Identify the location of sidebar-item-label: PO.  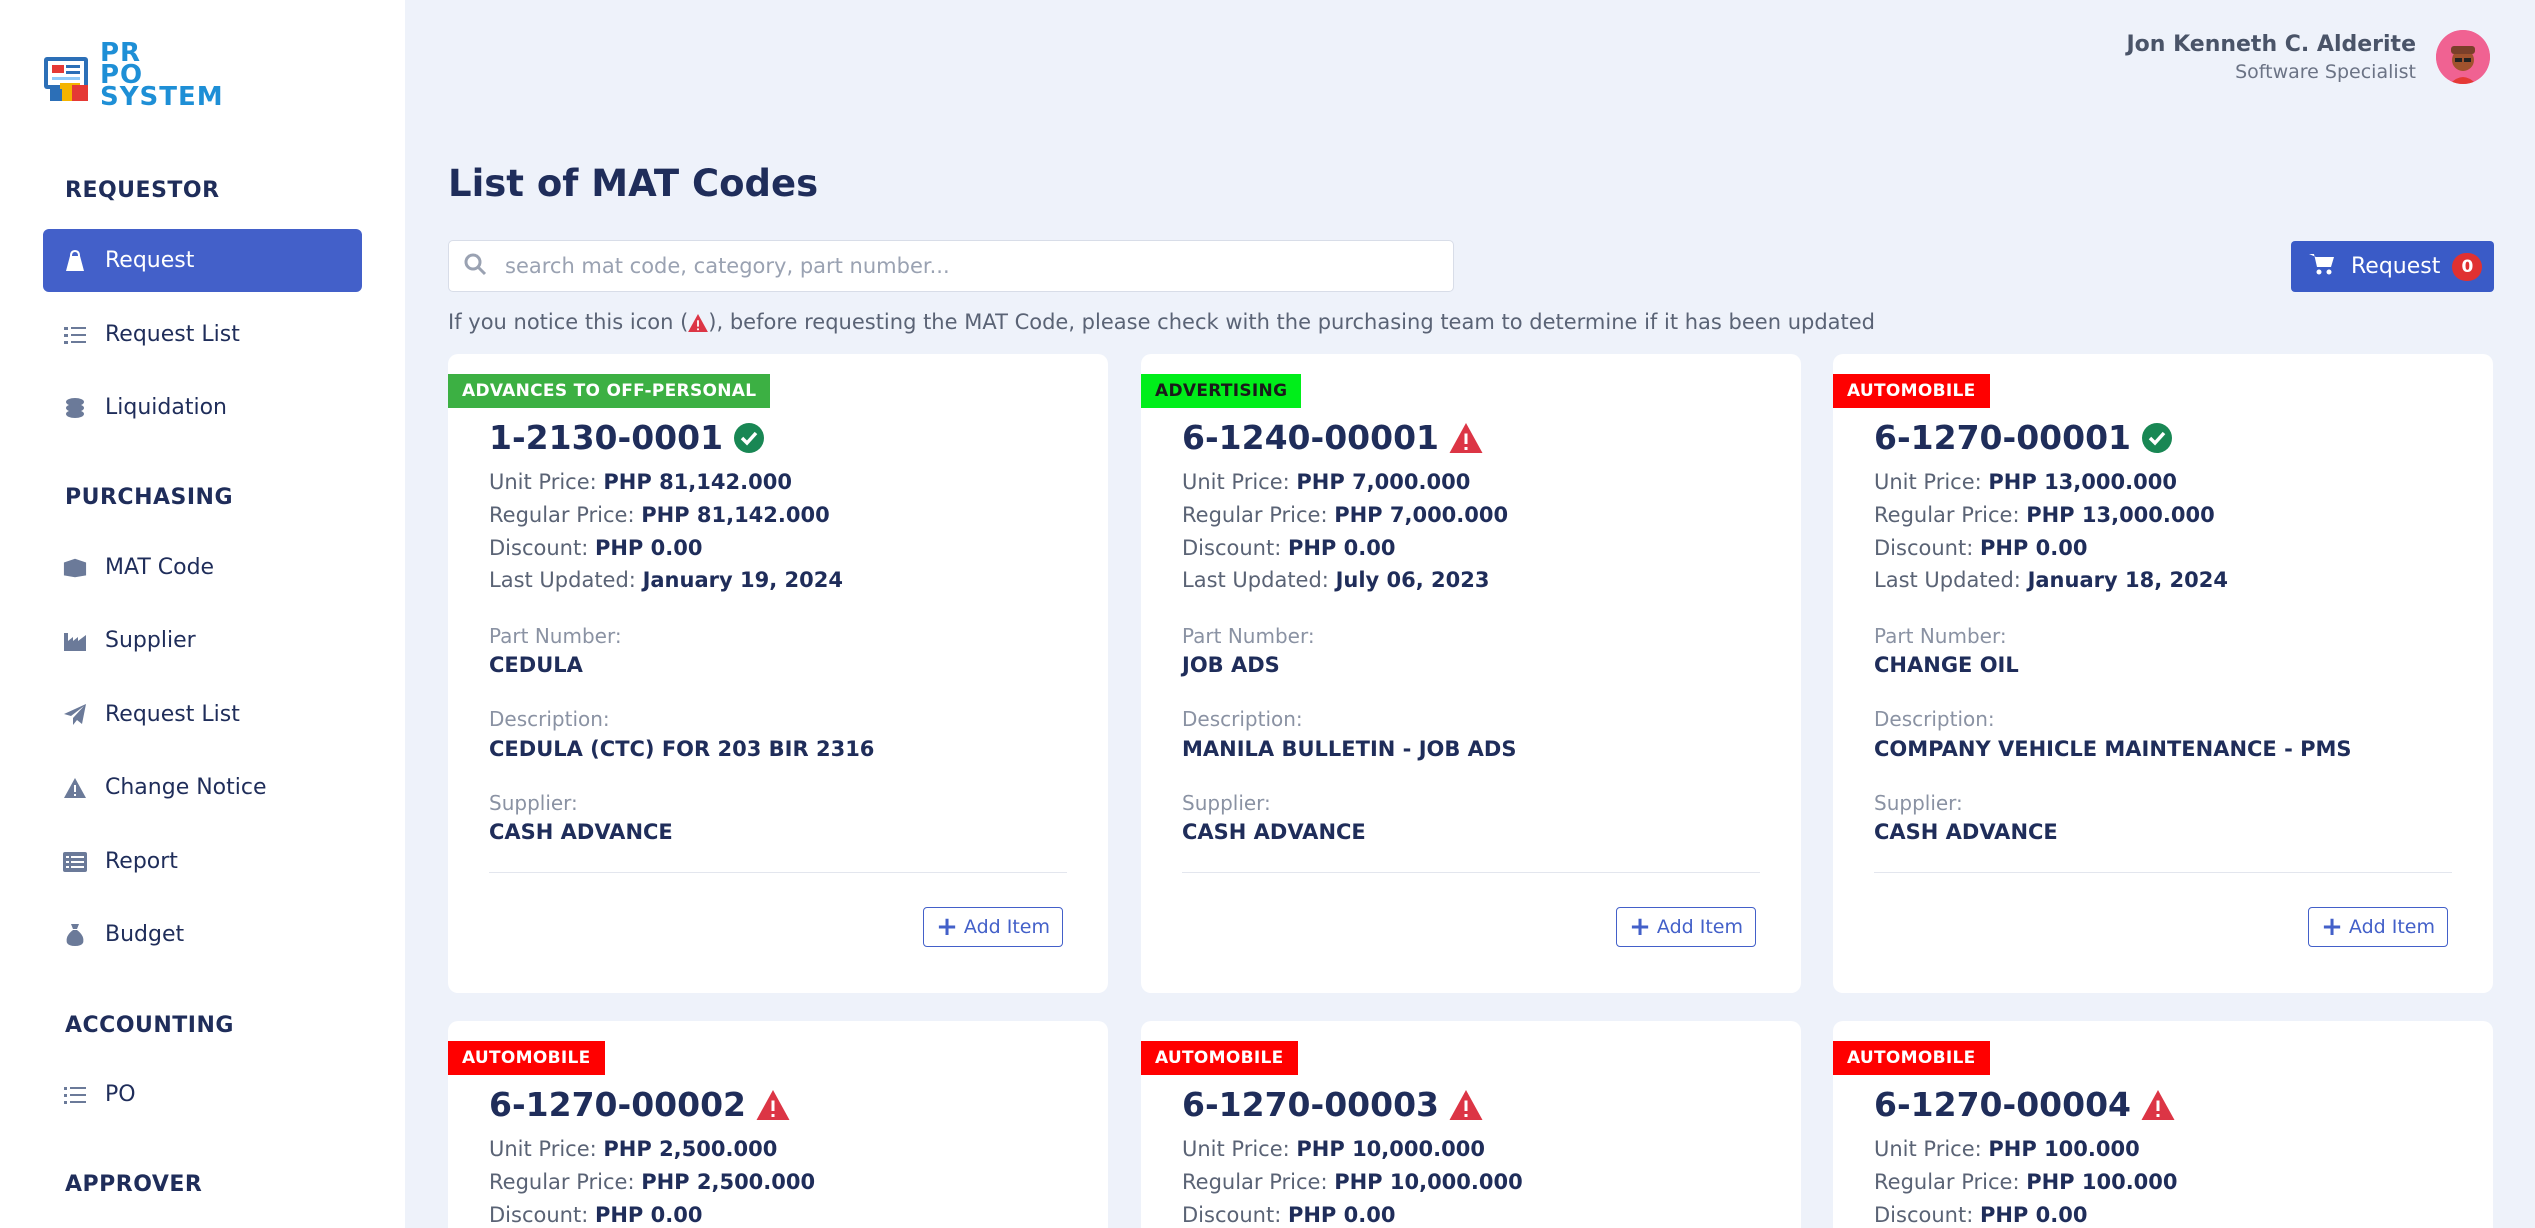
(120, 1094).